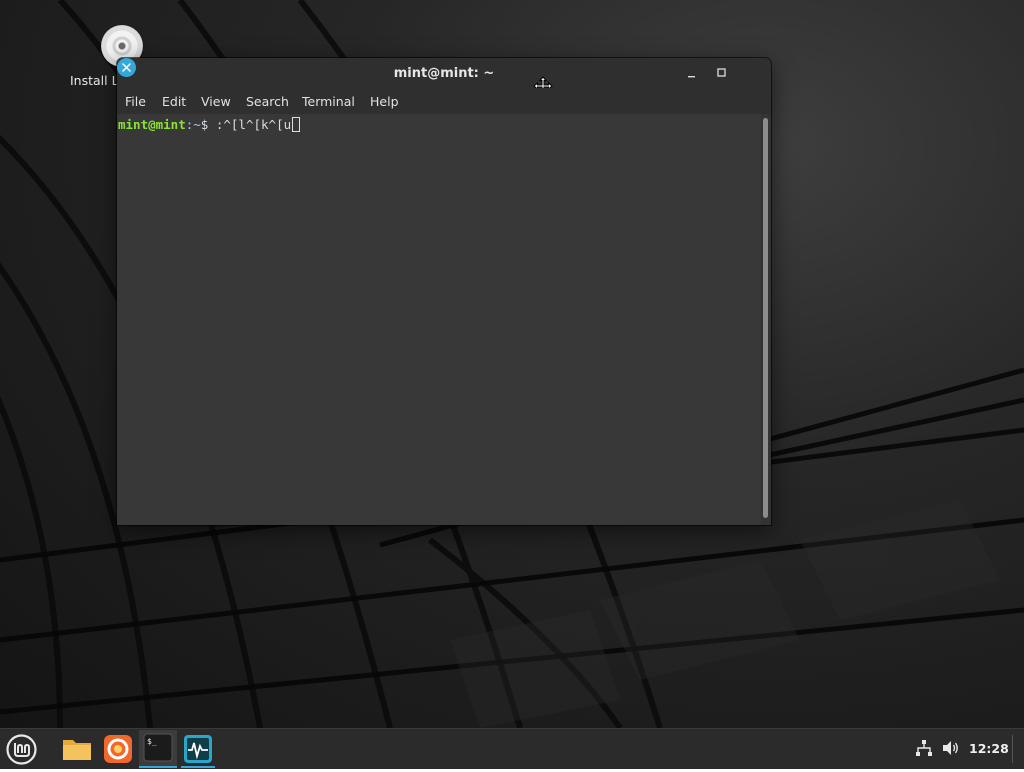 The image size is (1024, 772). I want to click on files-folder-icon, so click(77, 750).